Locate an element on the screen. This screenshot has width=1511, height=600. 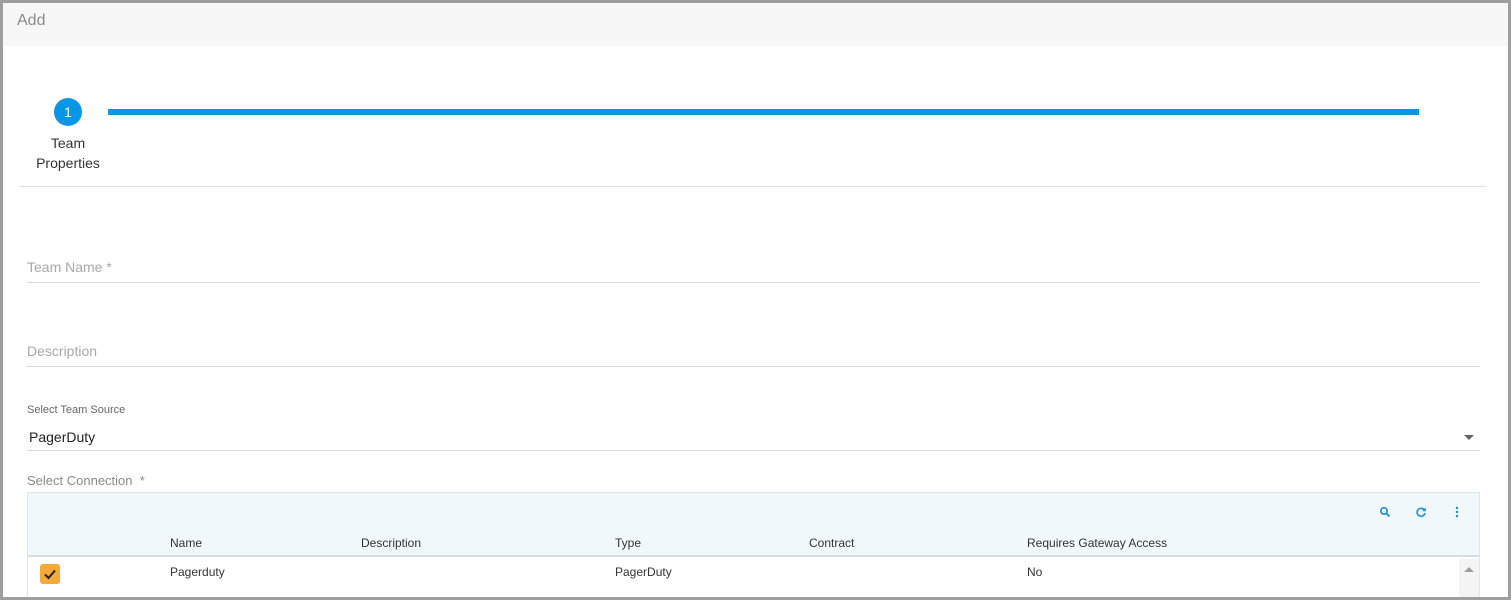
step-1-label: Team Properties is located at coordinates (68, 153).